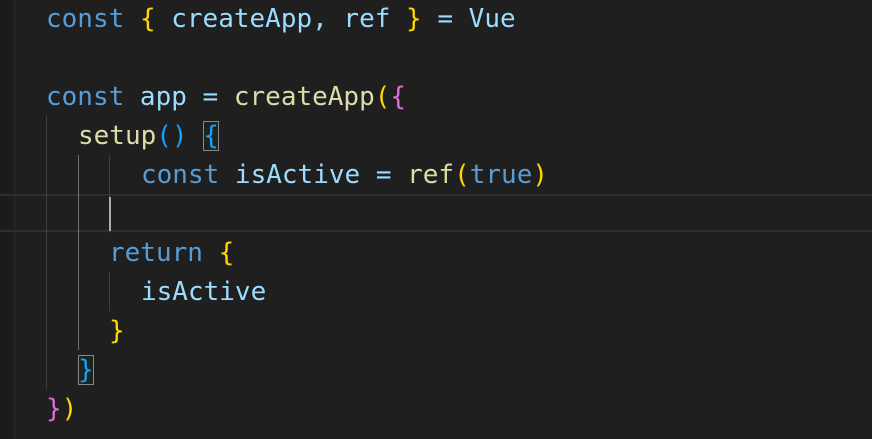 The image size is (872, 439). Describe the element at coordinates (431, 175) in the screenshot. I see `token-function: ref` at that location.